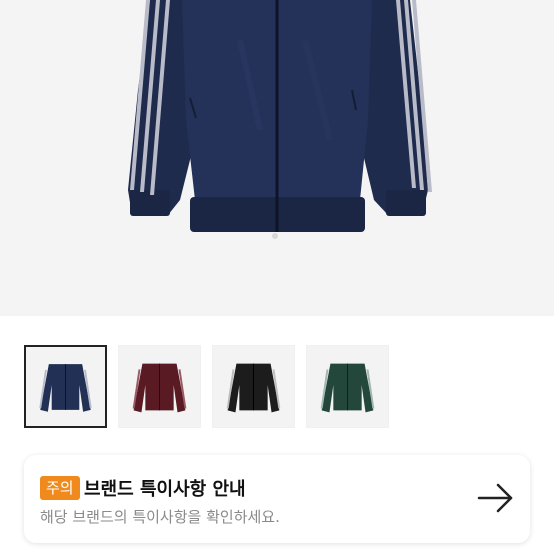 Image resolution: width=554 pixels, height=554 pixels. Describe the element at coordinates (60, 488) in the screenshot. I see `caution-badge: 주의` at that location.